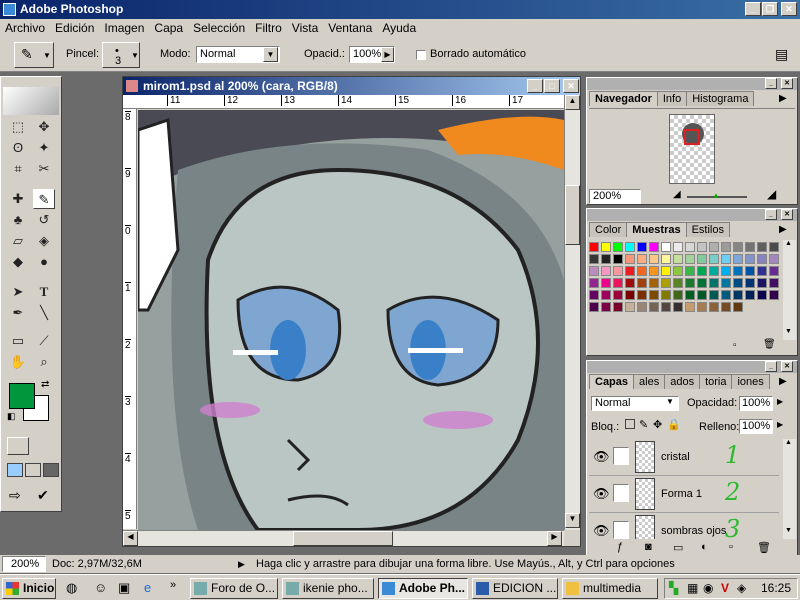 The width and height of the screenshot is (800, 600). I want to click on horizontal-scrollbar: ◀ ▶, so click(343, 538).